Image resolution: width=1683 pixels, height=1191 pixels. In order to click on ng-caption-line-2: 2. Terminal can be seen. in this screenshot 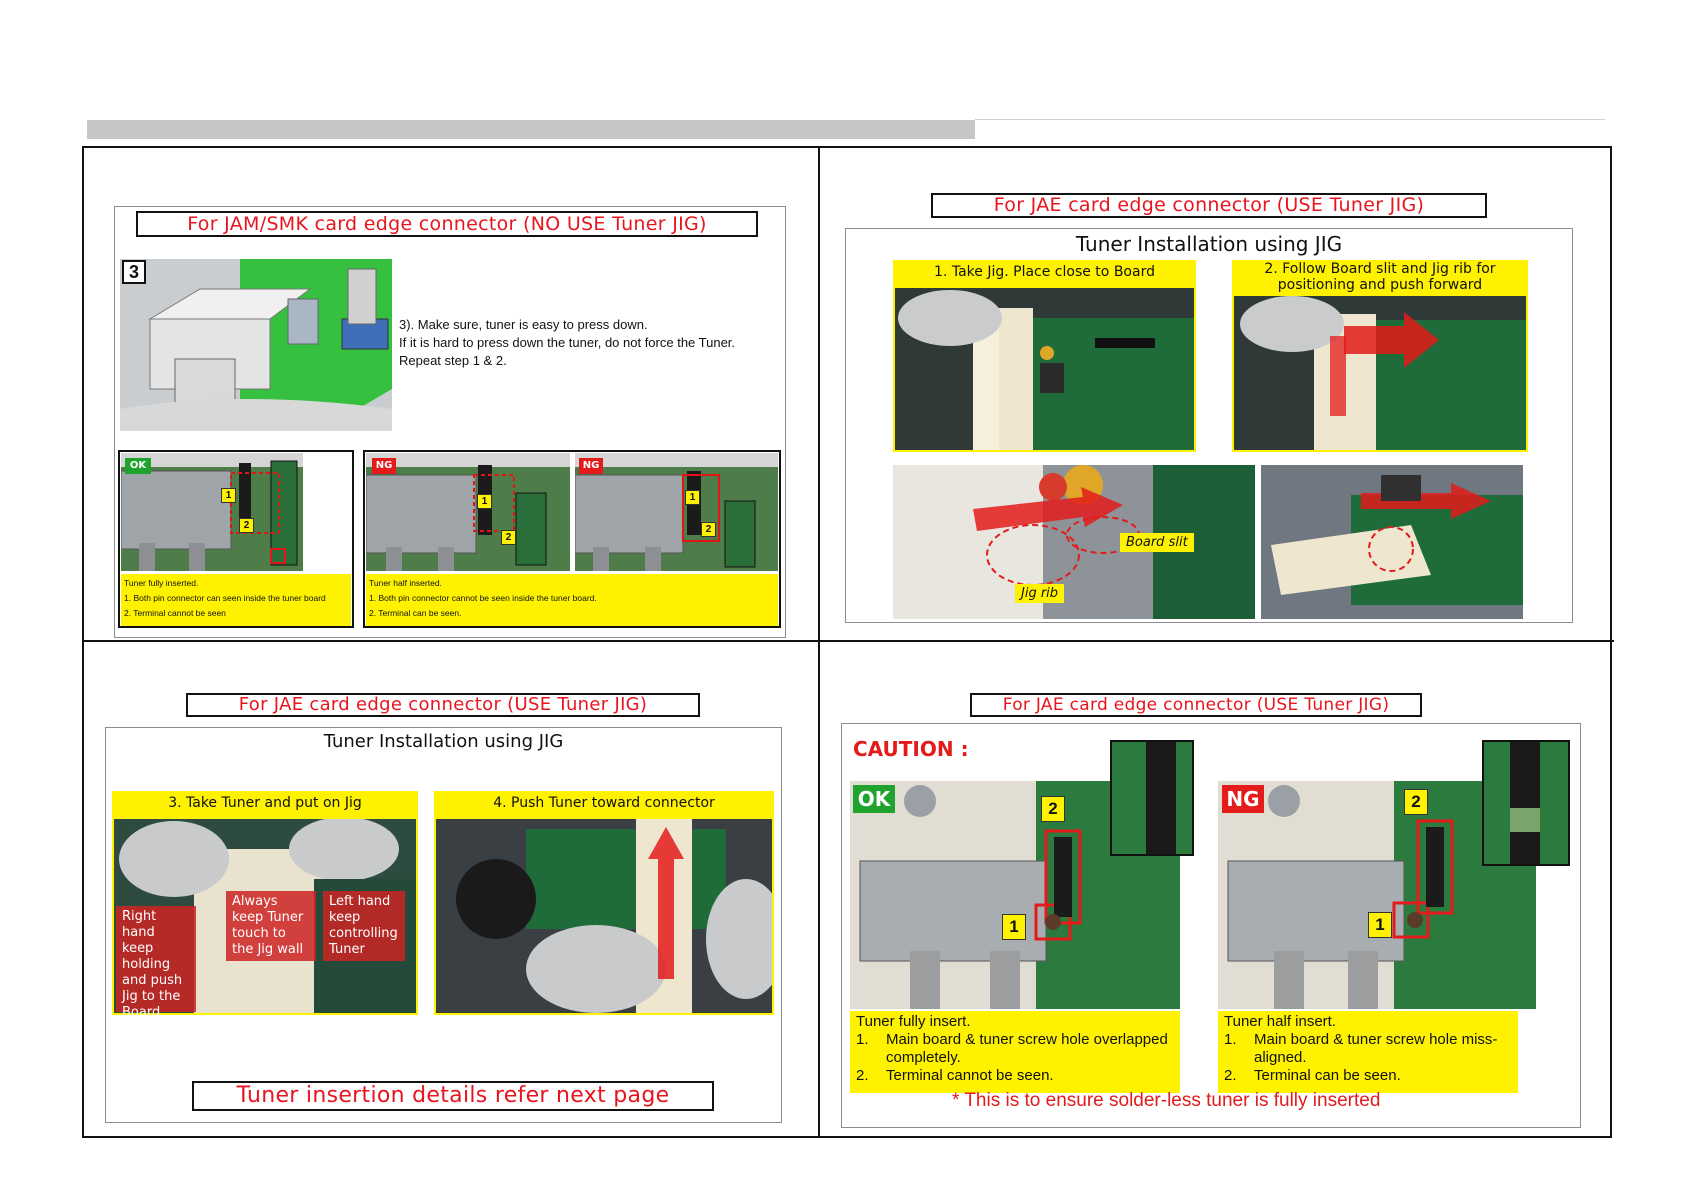, I will do `click(415, 613)`.